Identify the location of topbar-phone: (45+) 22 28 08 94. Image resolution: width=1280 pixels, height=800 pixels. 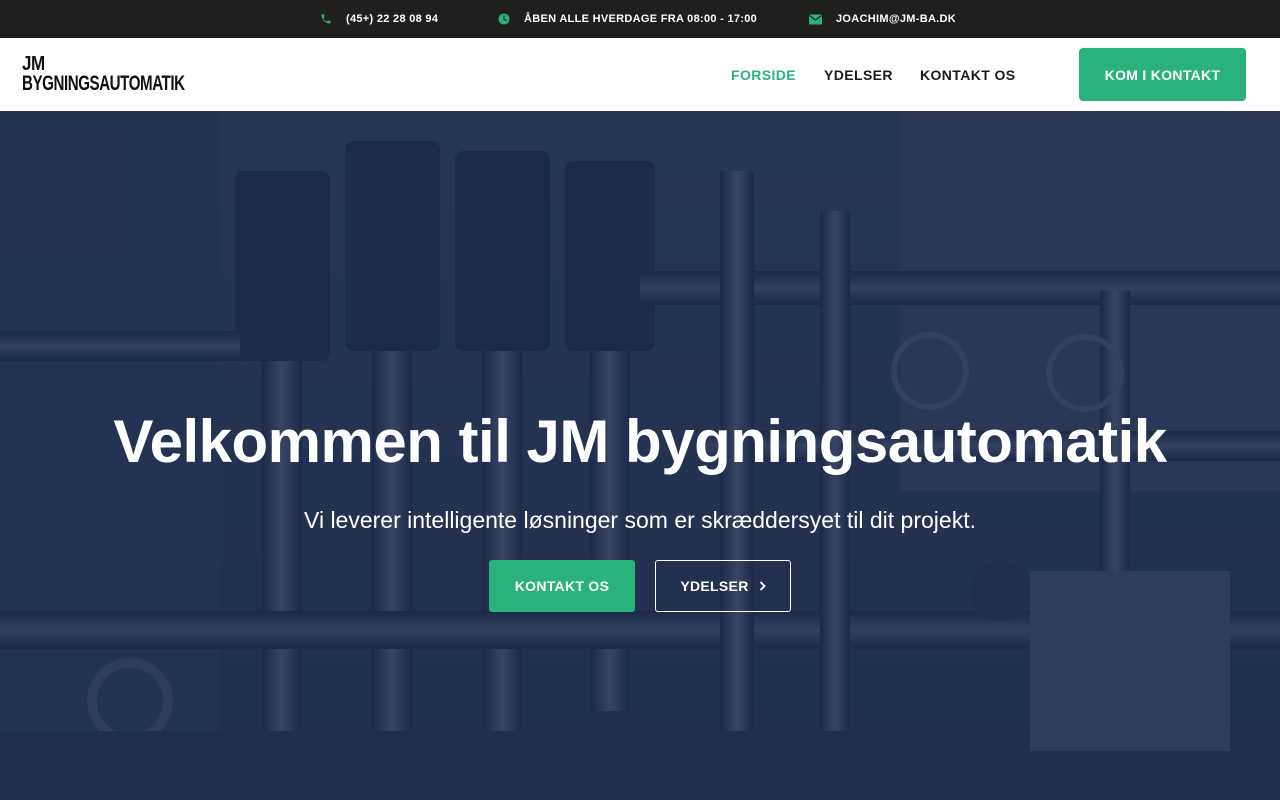
(379, 19).